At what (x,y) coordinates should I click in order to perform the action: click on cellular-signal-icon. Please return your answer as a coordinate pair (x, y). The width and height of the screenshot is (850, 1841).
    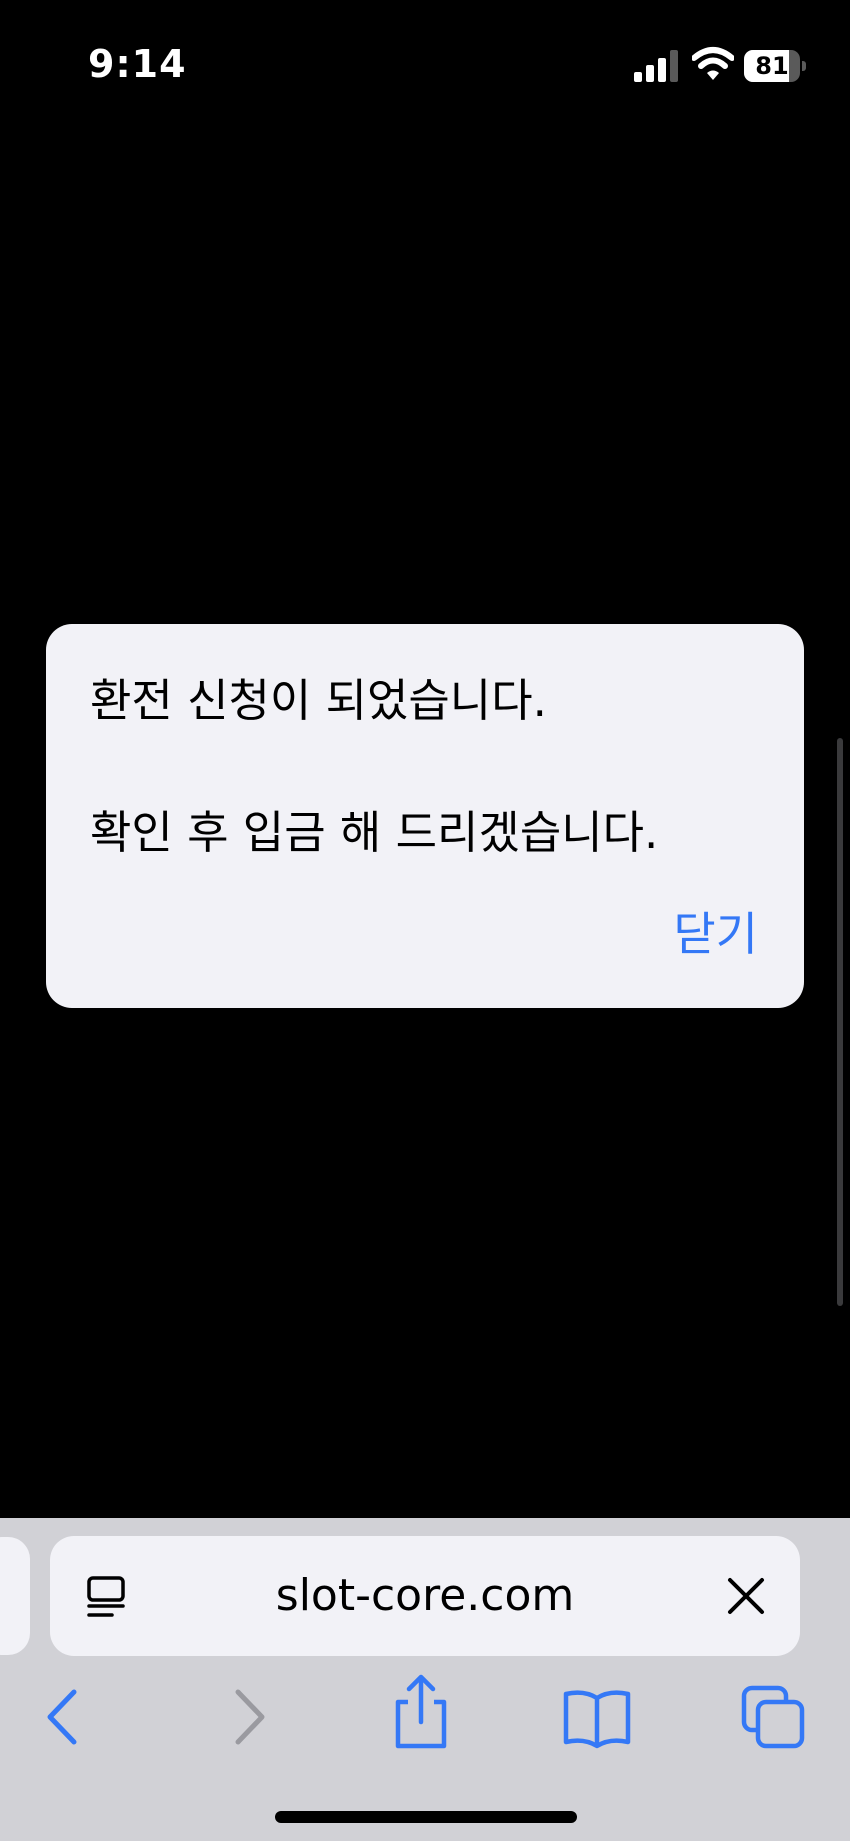
    Looking at the image, I should click on (656, 66).